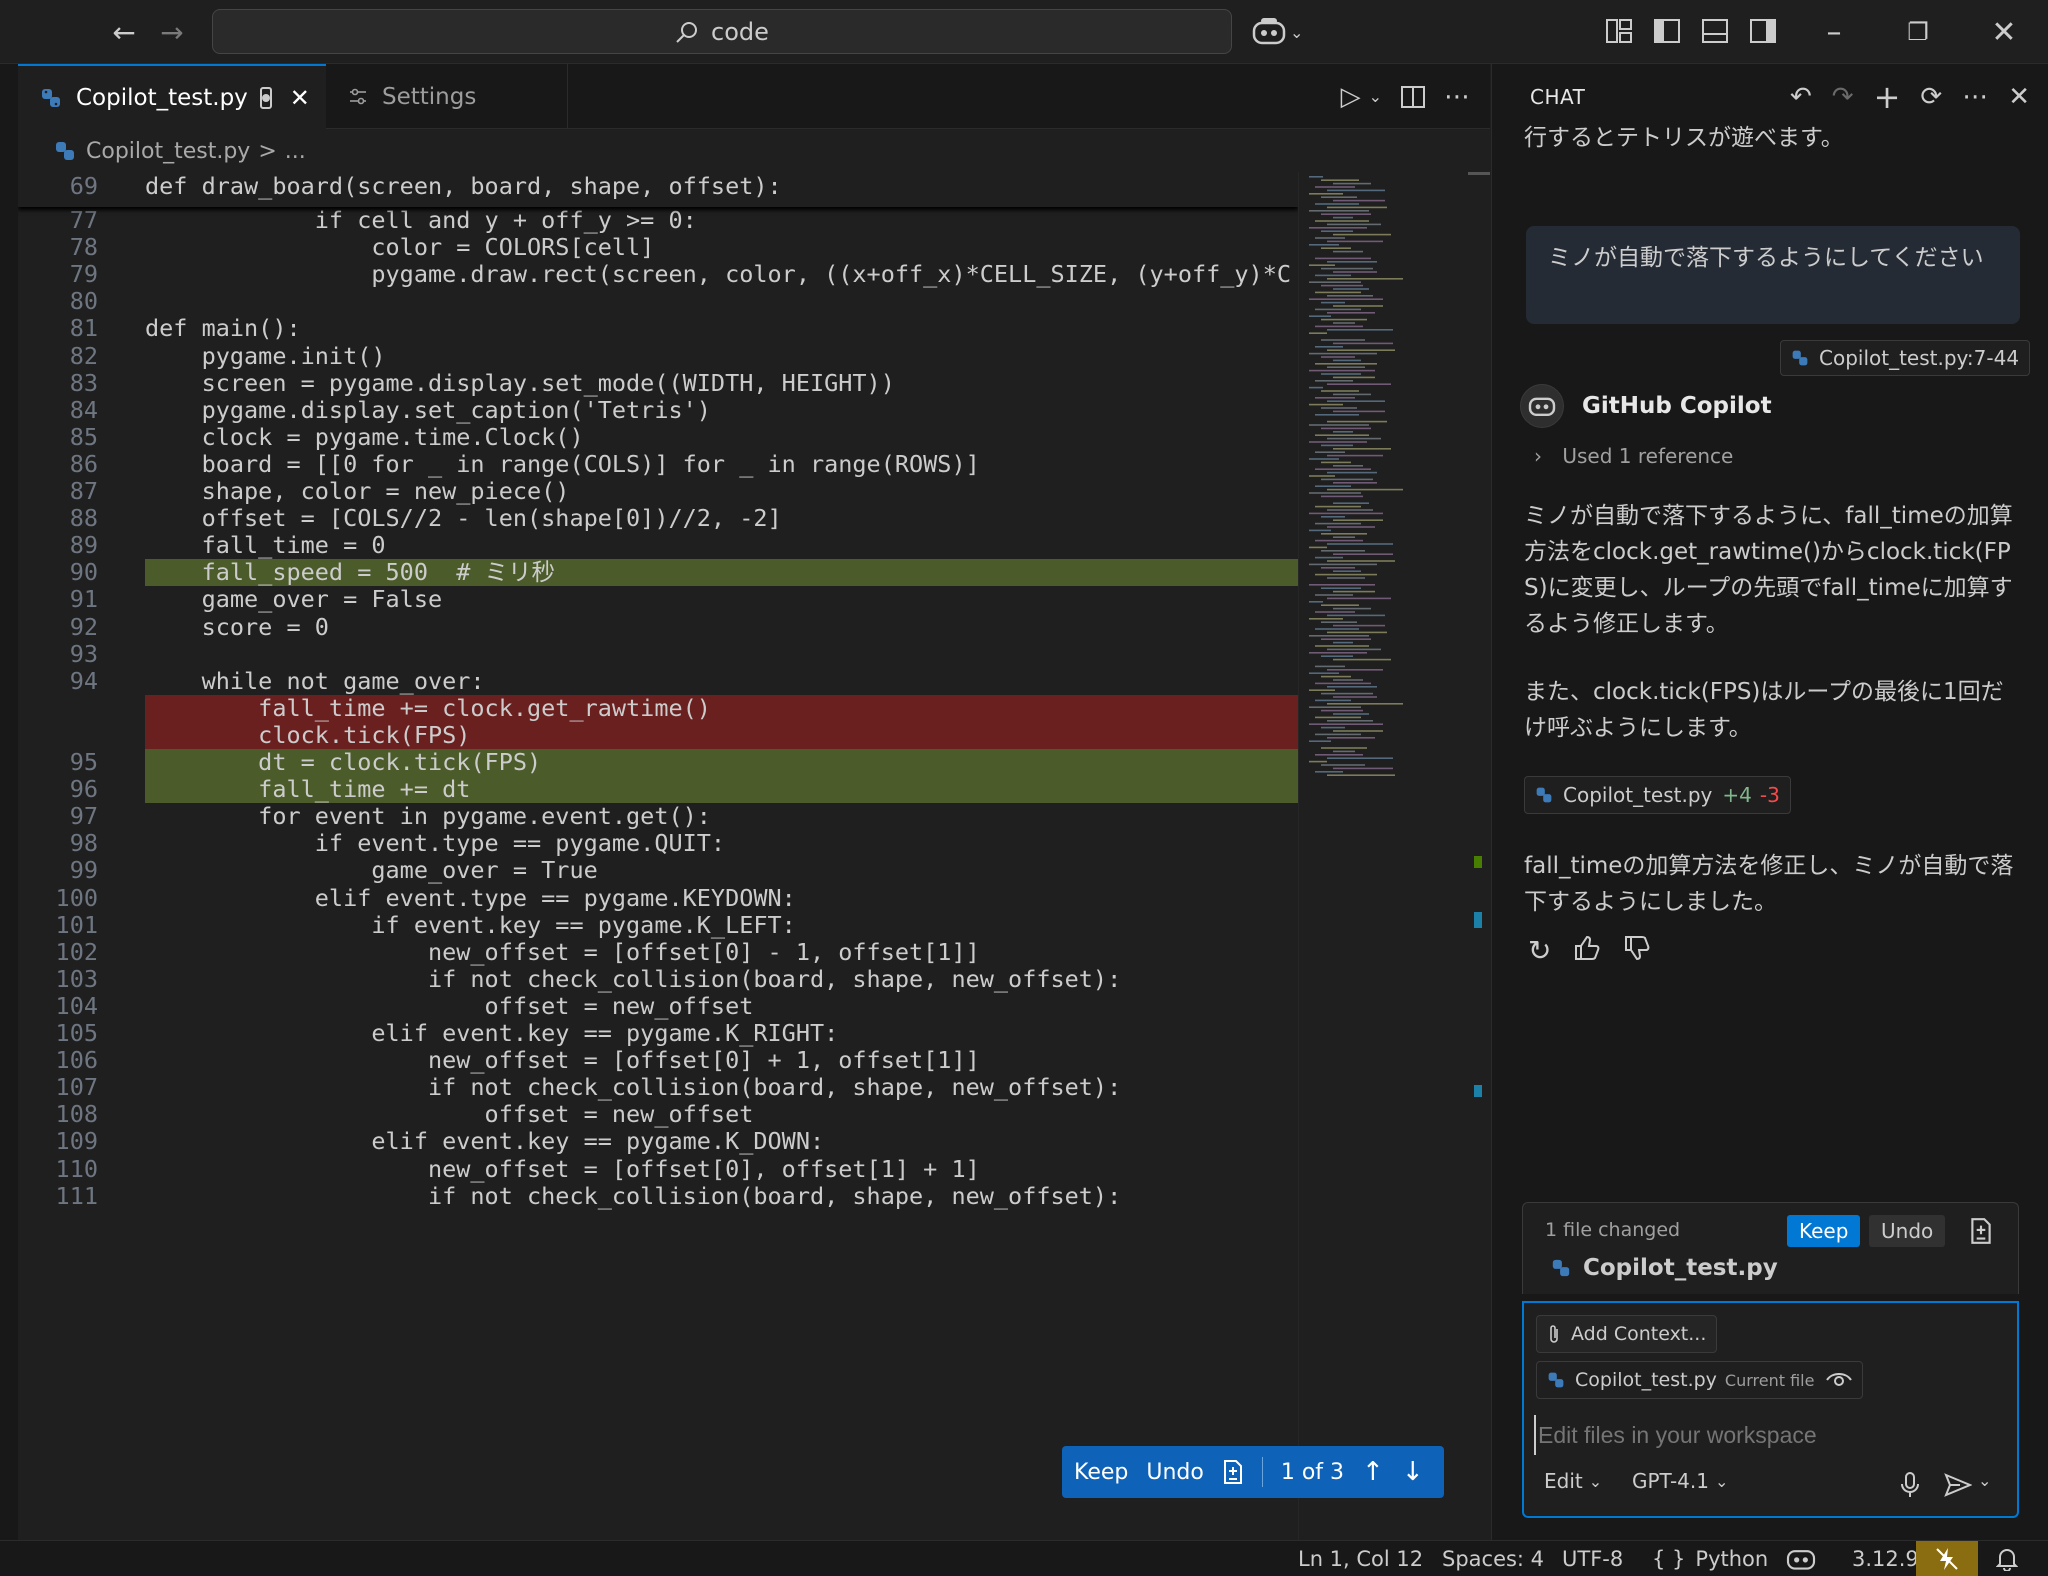 This screenshot has height=1576, width=2048. I want to click on encoding: UTF-8, so click(1592, 1558).